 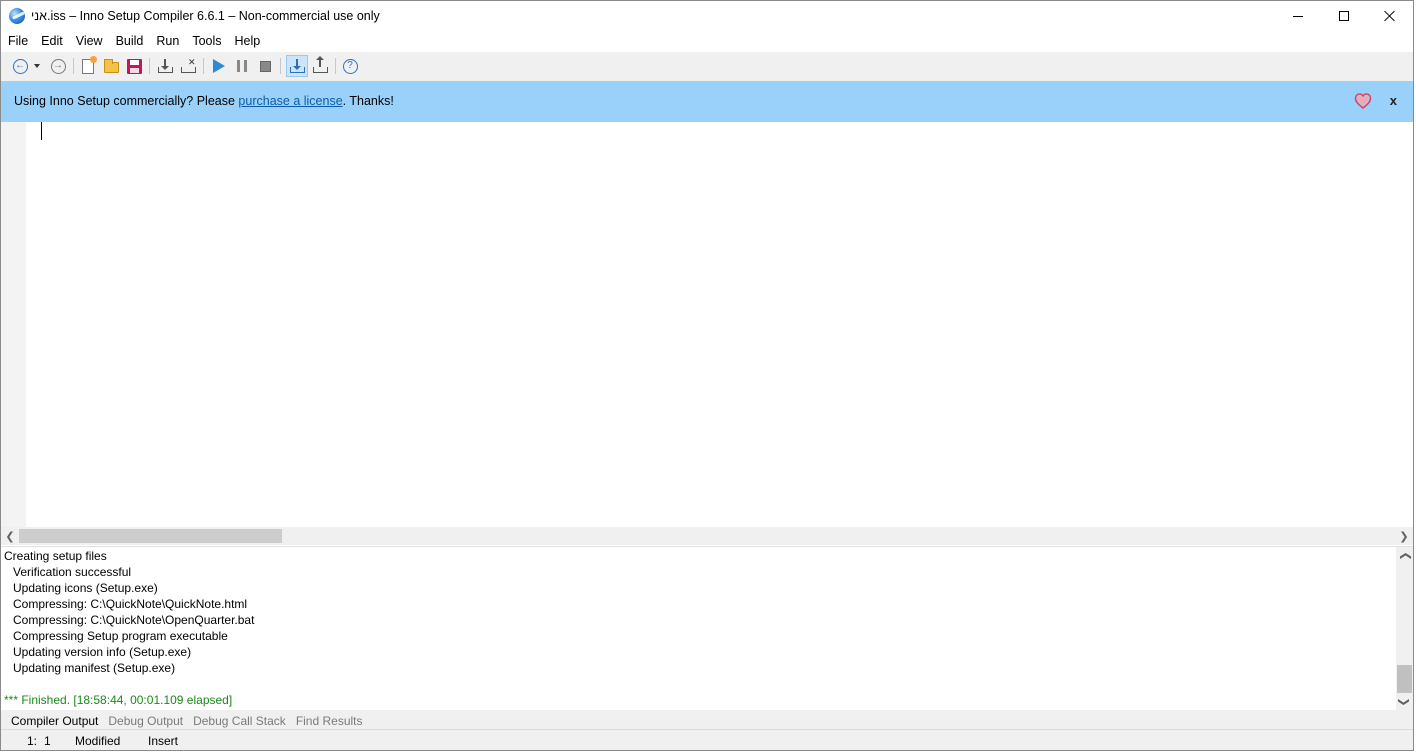 I want to click on help-icon: ?, so click(x=350, y=66).